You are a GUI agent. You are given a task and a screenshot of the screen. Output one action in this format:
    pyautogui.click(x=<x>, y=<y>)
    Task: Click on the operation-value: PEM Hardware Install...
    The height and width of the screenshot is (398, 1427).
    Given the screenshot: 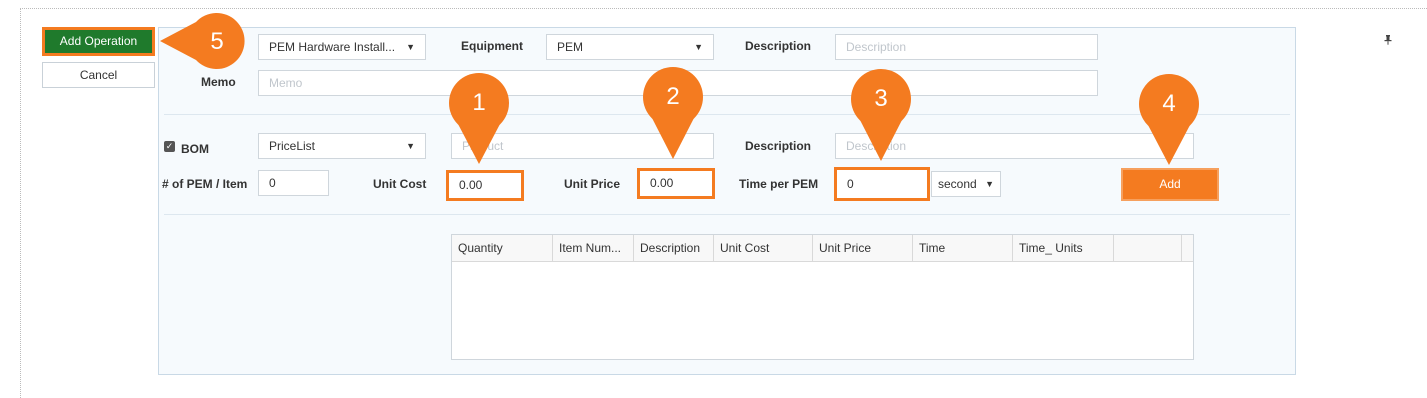 What is the action you would take?
    pyautogui.click(x=332, y=47)
    